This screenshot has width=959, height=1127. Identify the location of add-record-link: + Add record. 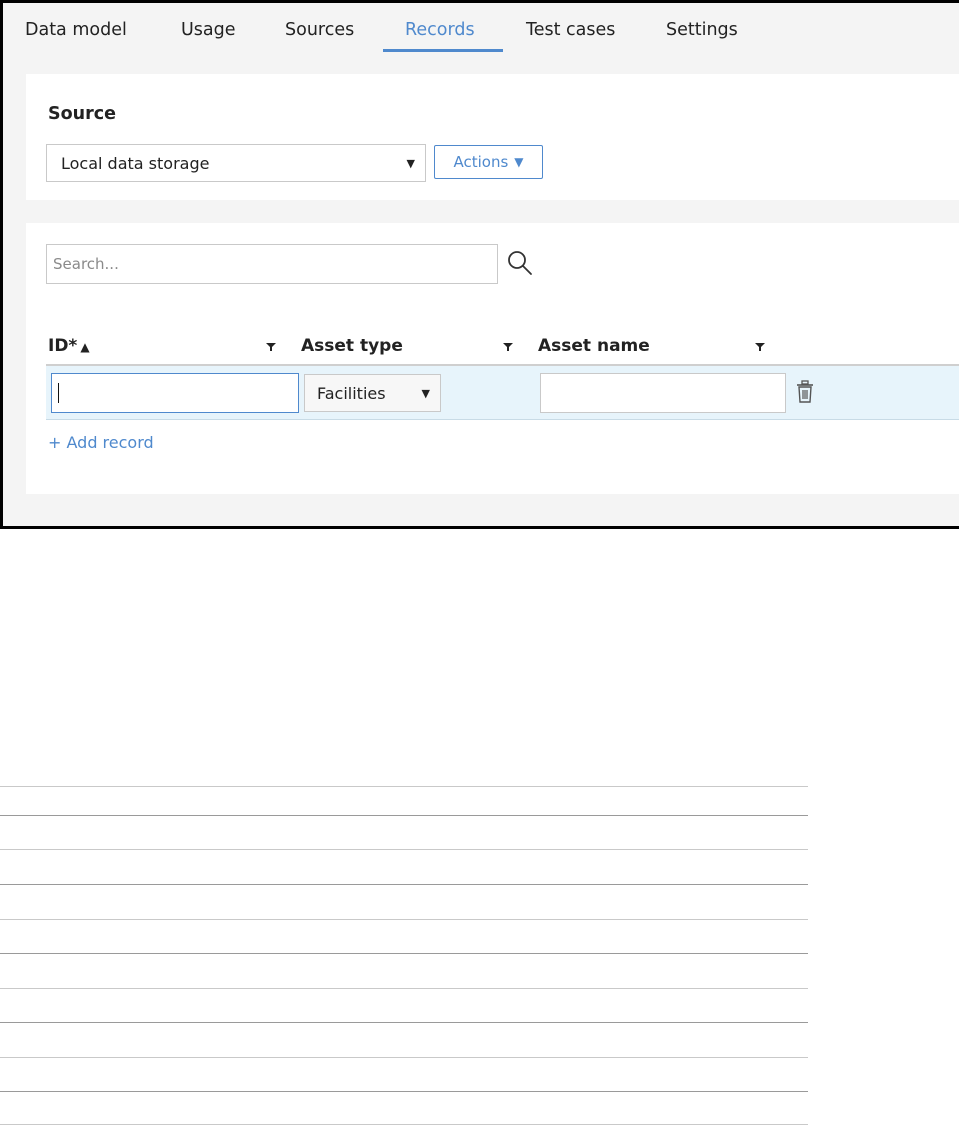
(101, 442).